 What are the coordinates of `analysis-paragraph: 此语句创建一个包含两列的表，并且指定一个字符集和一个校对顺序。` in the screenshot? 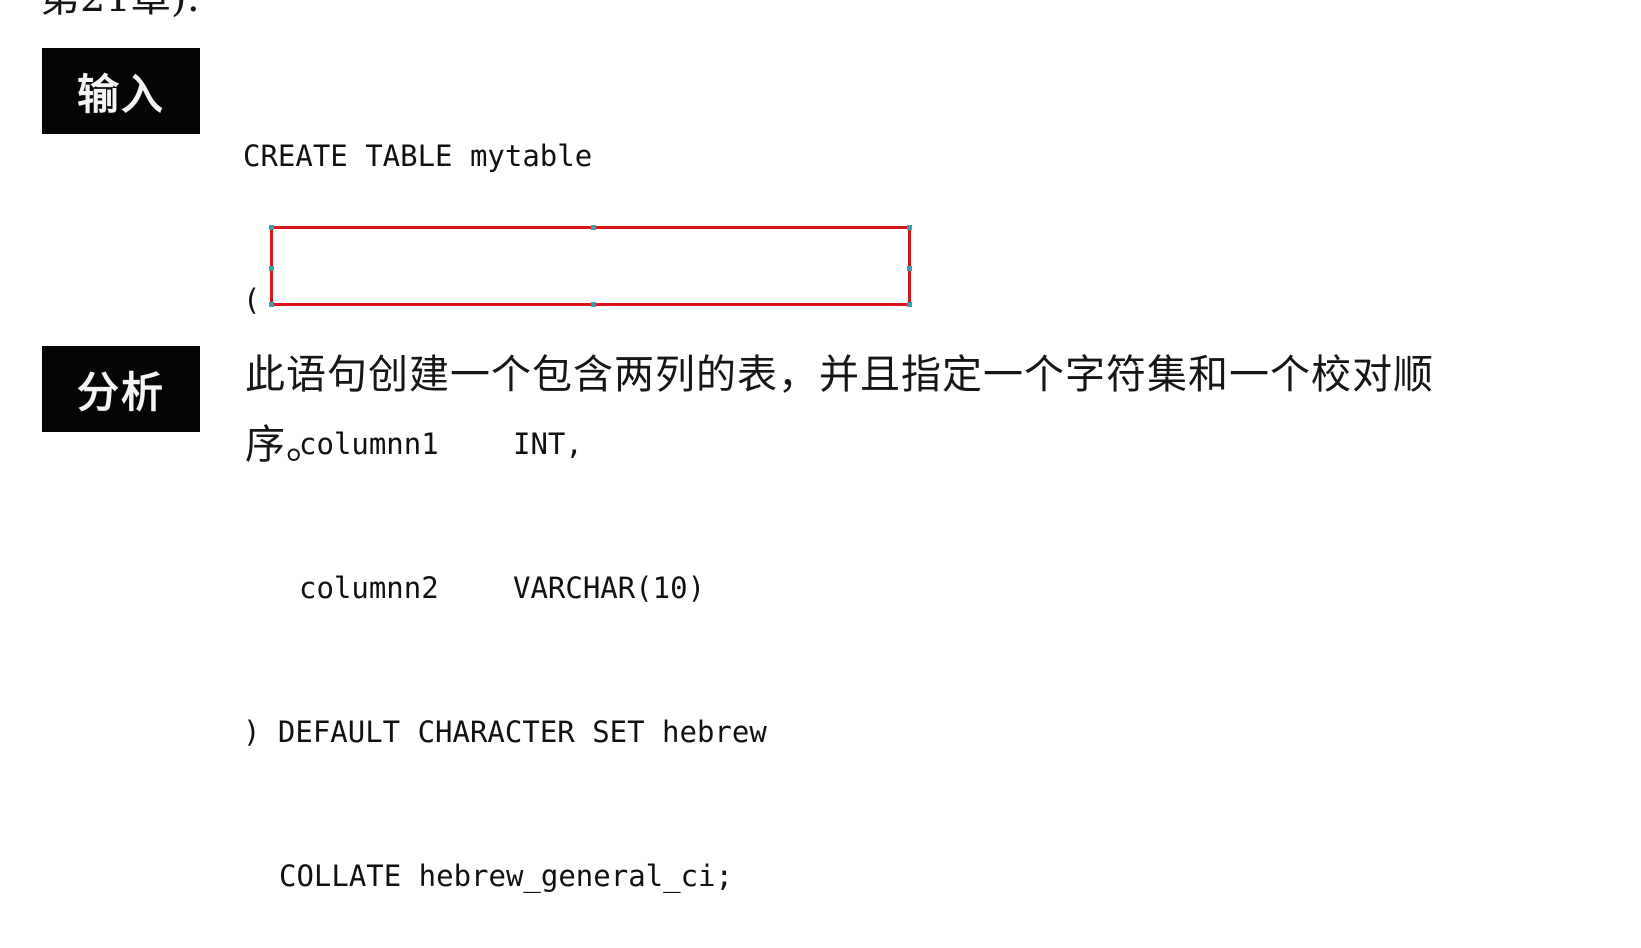 It's located at (839, 410).